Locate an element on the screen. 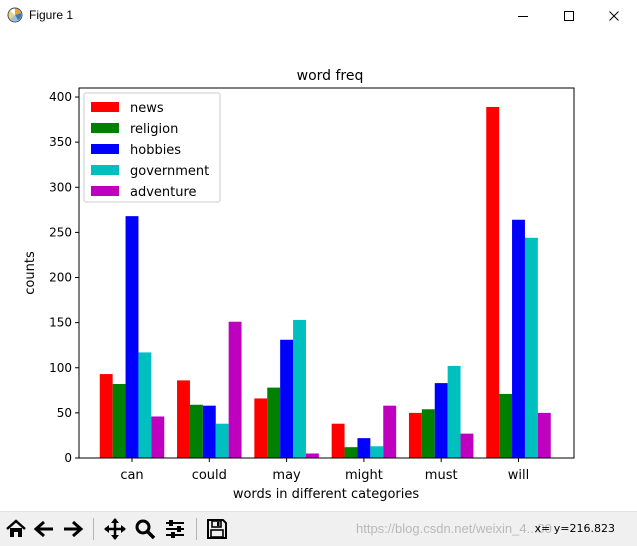 The width and height of the screenshot is (637, 546). bar-news-will is located at coordinates (493, 282).